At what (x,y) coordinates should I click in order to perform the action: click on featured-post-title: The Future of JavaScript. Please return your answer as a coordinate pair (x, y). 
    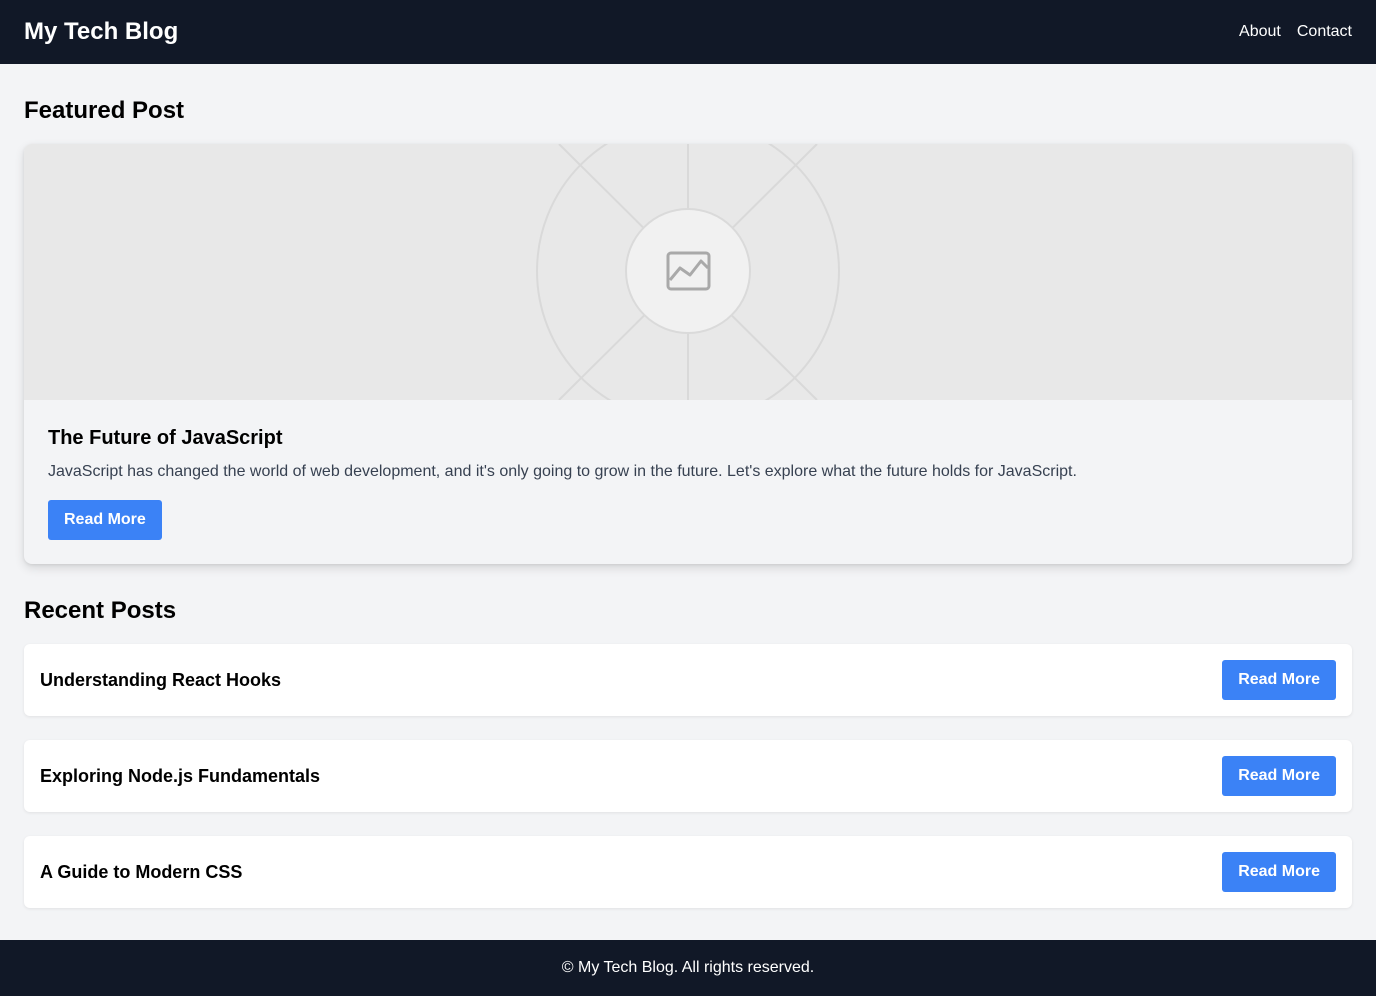
    Looking at the image, I should click on (688, 438).